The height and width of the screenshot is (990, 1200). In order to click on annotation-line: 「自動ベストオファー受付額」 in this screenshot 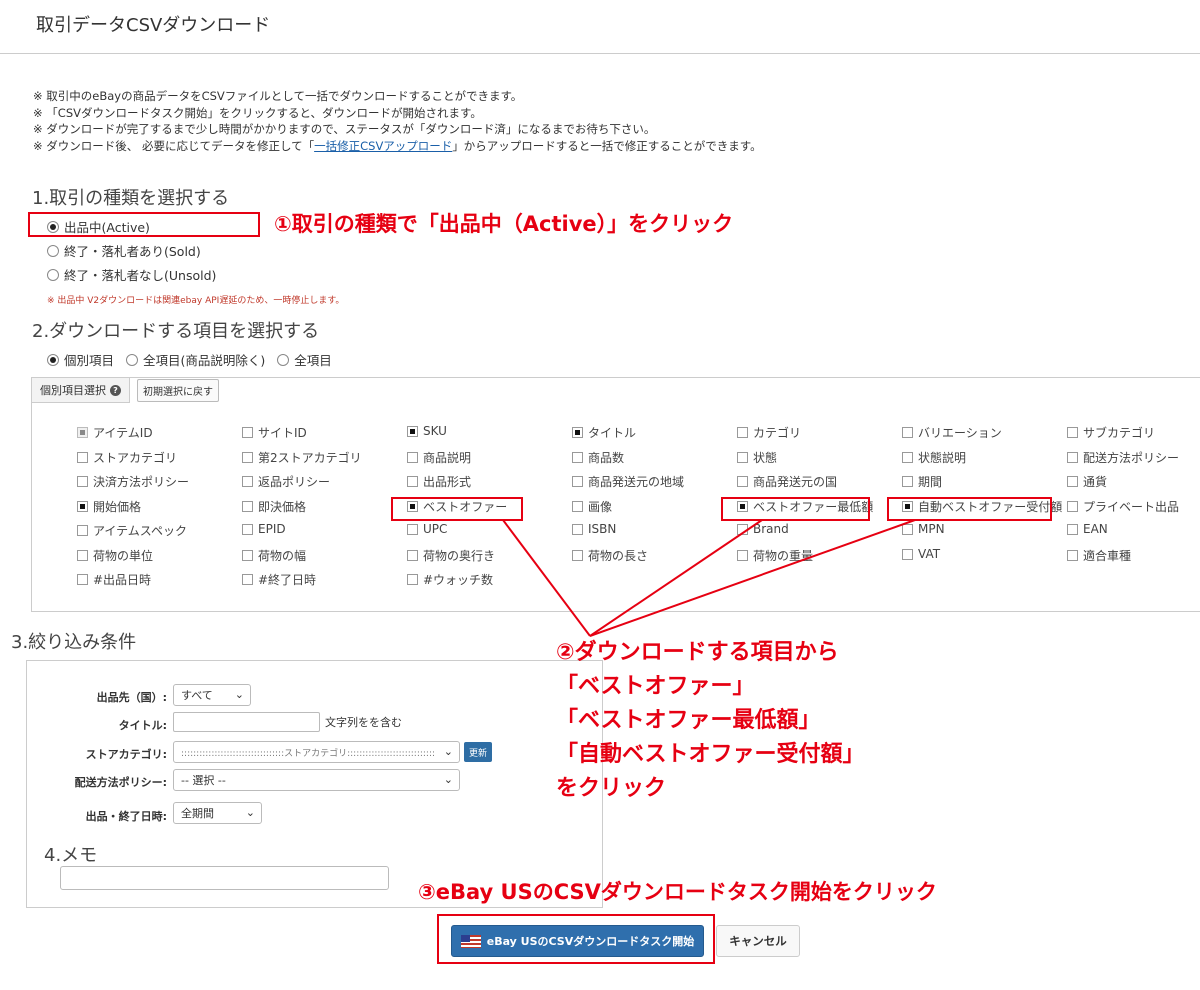, I will do `click(710, 754)`.